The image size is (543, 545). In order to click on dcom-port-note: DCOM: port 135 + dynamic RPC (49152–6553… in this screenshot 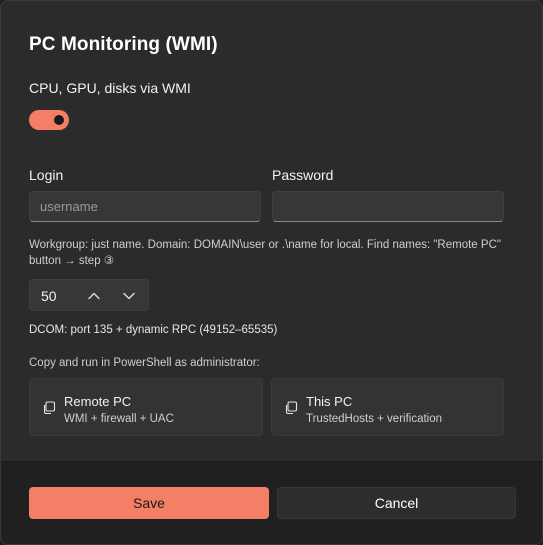, I will do `click(153, 330)`.